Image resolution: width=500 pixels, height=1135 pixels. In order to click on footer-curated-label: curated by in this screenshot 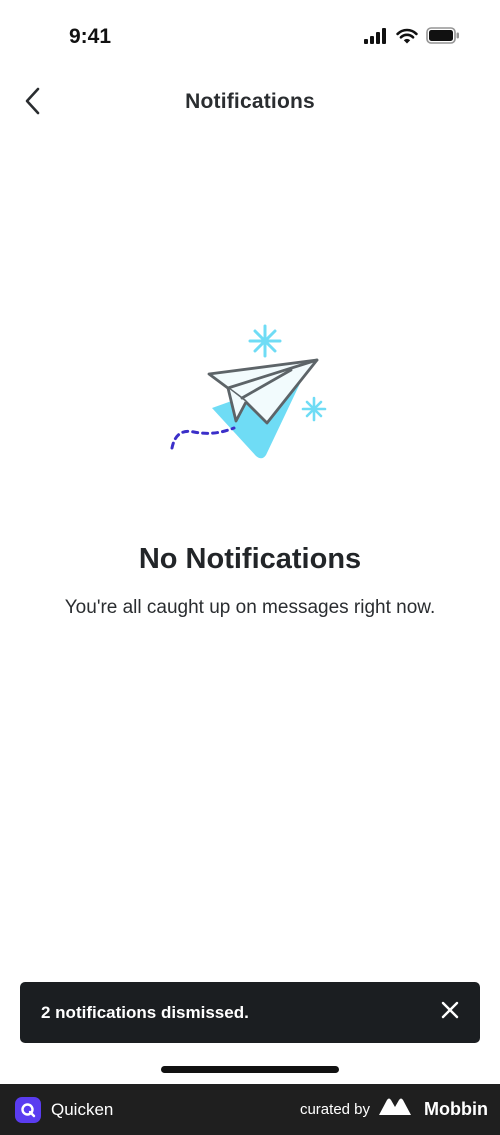, I will do `click(335, 1109)`.